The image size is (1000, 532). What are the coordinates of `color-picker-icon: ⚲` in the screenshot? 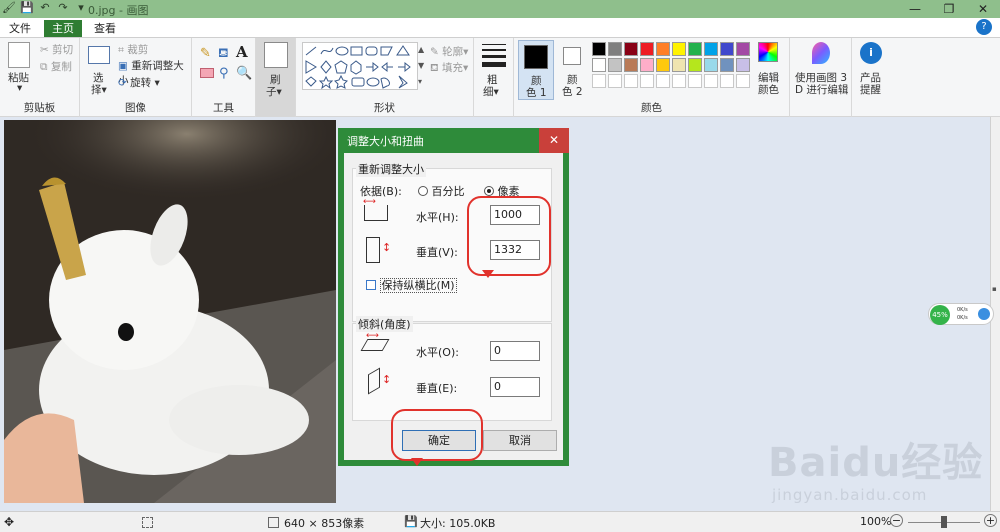 It's located at (224, 73).